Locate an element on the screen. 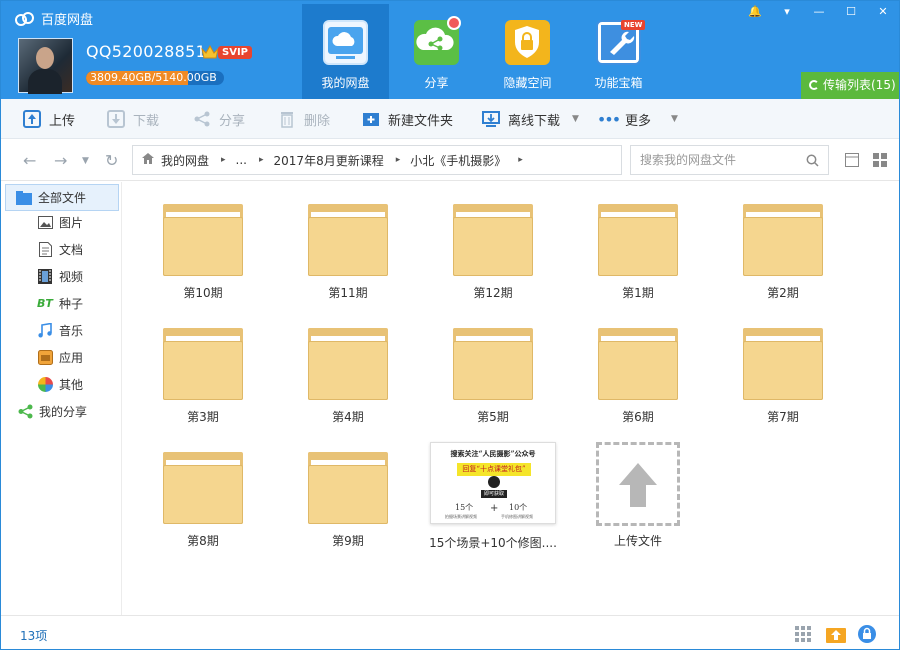 The width and height of the screenshot is (900, 650). maximize-button: ☐ is located at coordinates (851, 12).